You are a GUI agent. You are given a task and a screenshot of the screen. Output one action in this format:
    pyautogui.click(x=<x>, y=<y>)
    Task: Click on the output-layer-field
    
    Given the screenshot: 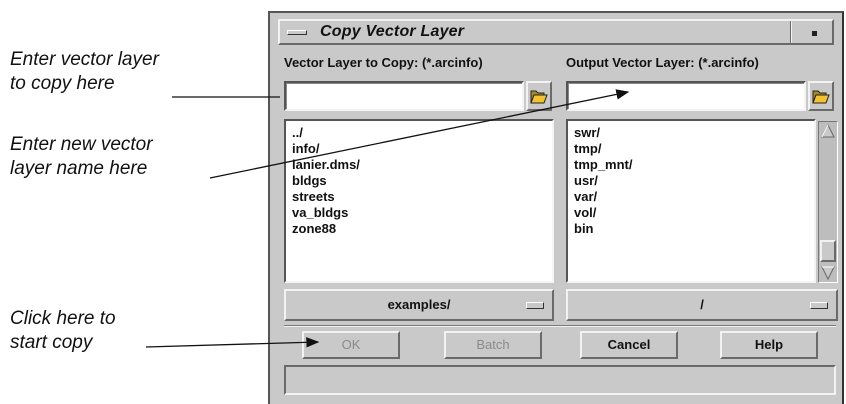 What is the action you would take?
    pyautogui.click(x=686, y=96)
    